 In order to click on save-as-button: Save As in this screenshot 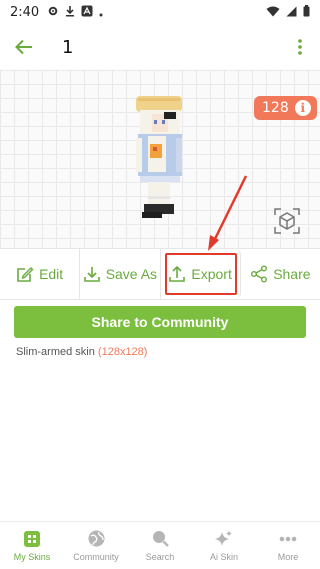, I will do `click(120, 274)`.